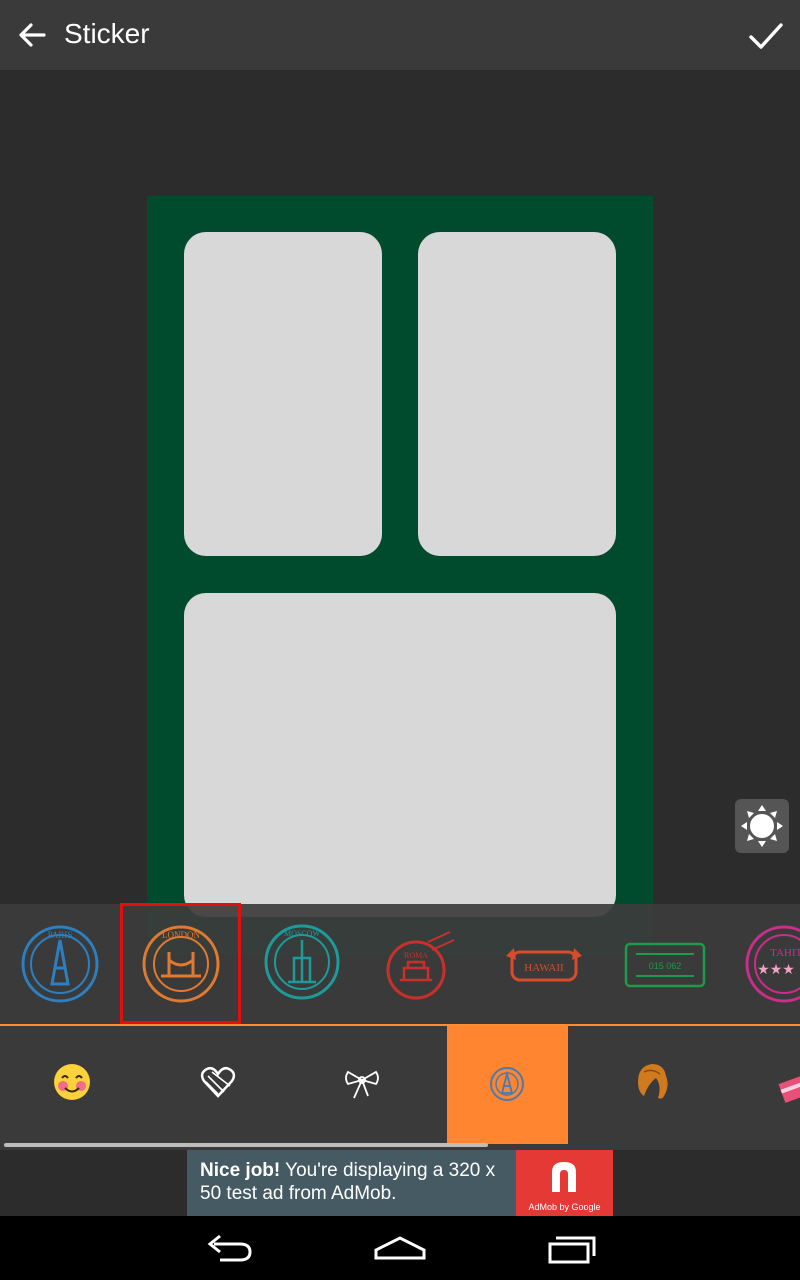  I want to click on system-navigation-bar, so click(400, 1248).